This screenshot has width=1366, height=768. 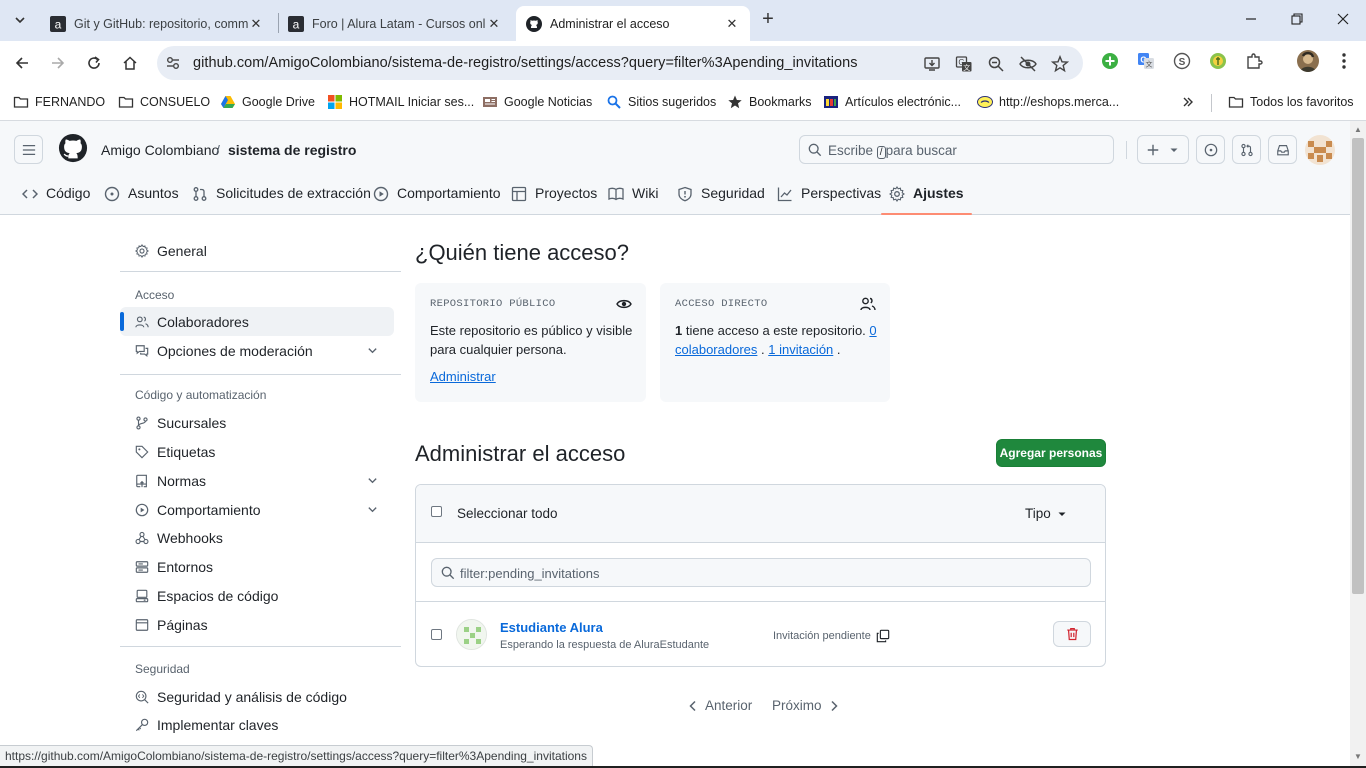 I want to click on sidebar-item-branches: Sucursales, so click(x=257, y=422).